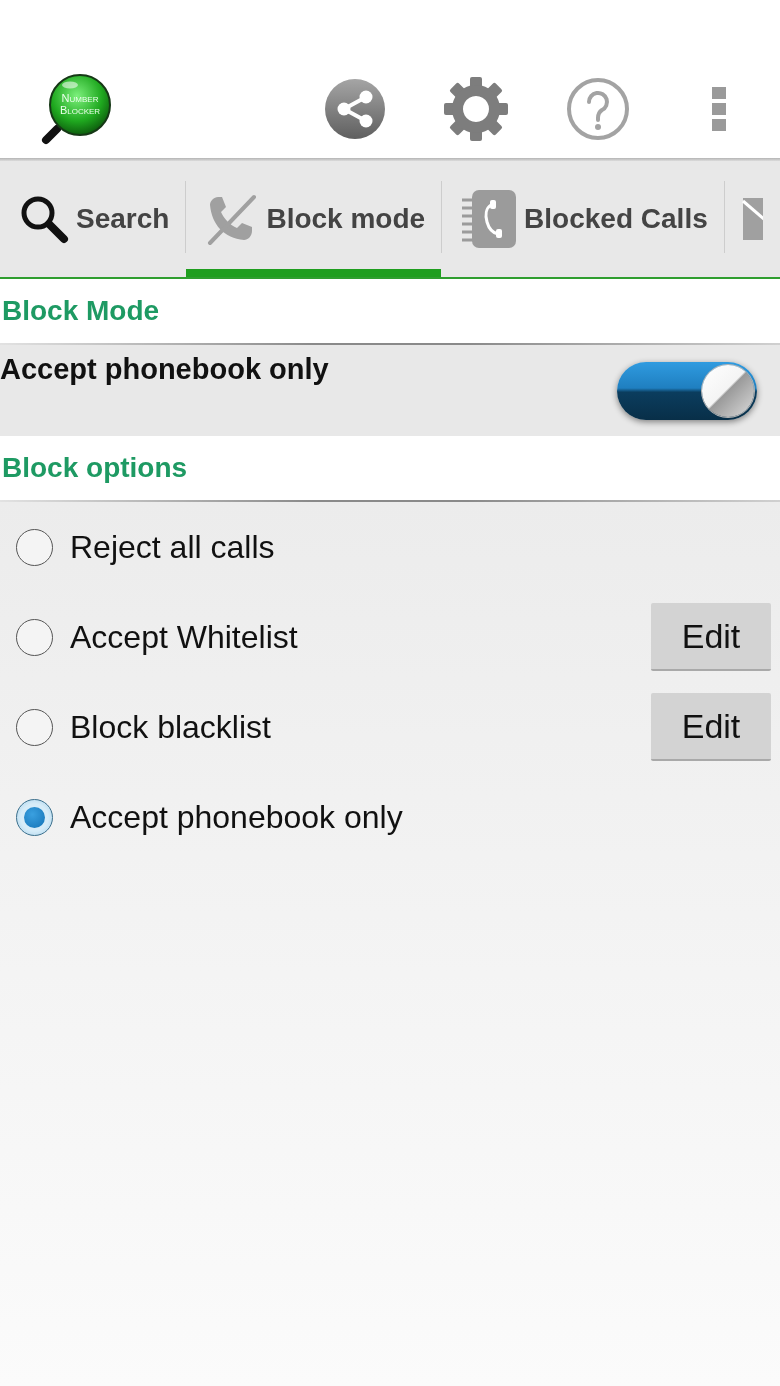 This screenshot has width=780, height=1386. What do you see at coordinates (489, 219) in the screenshot?
I see `phone-notebook-icon` at bounding box center [489, 219].